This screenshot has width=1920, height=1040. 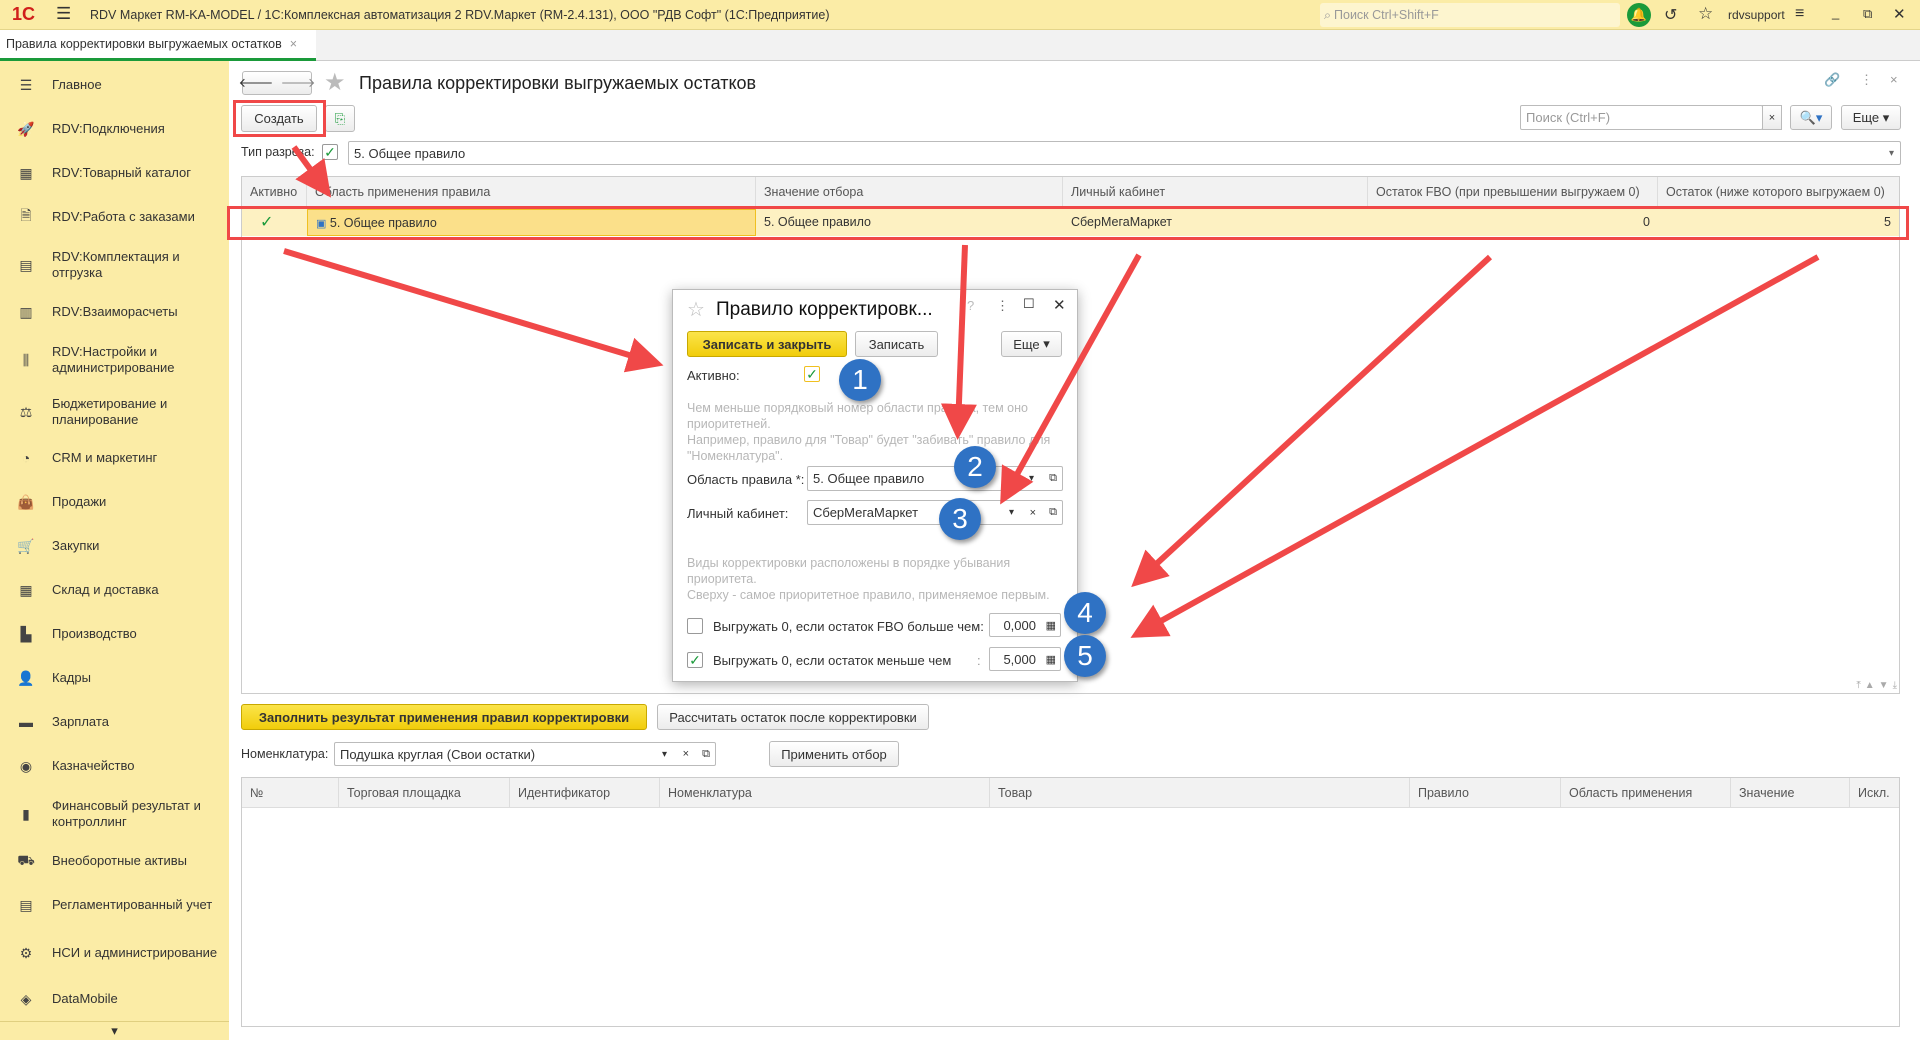 What do you see at coordinates (793, 717) in the screenshot?
I see `calc-remainder-button: Рассчитать остаток после корректировки` at bounding box center [793, 717].